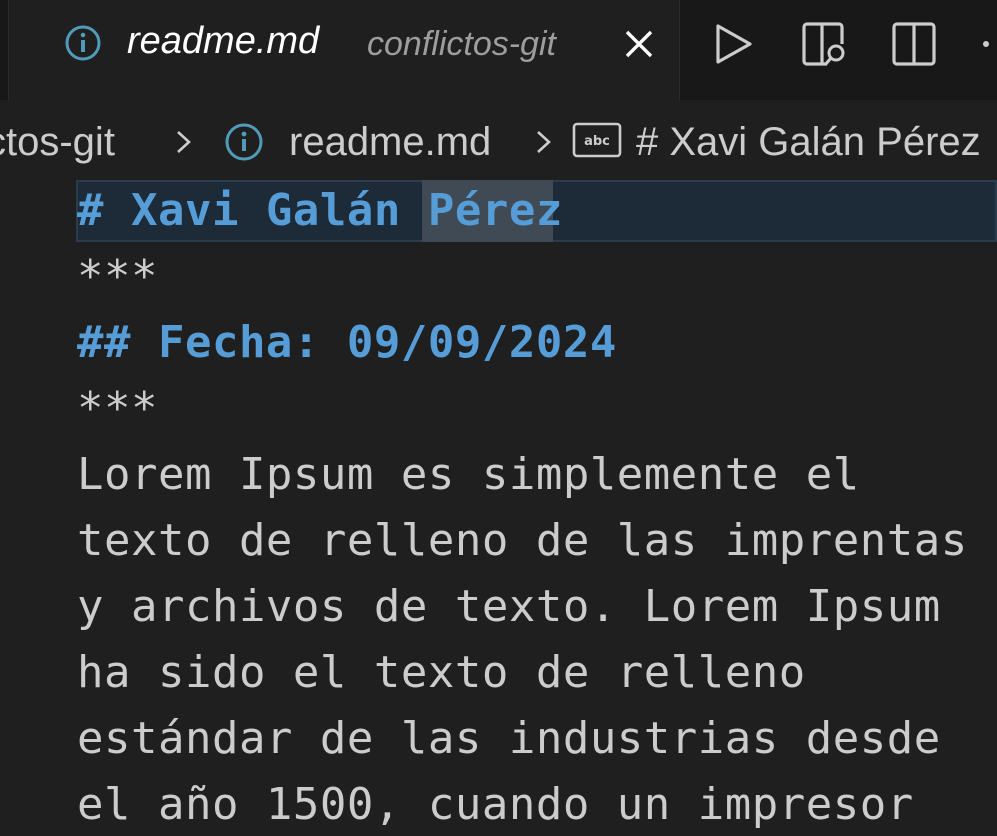 The image size is (997, 836). I want to click on code-line: ## Fecha: 09/09/2024, so click(347, 343).